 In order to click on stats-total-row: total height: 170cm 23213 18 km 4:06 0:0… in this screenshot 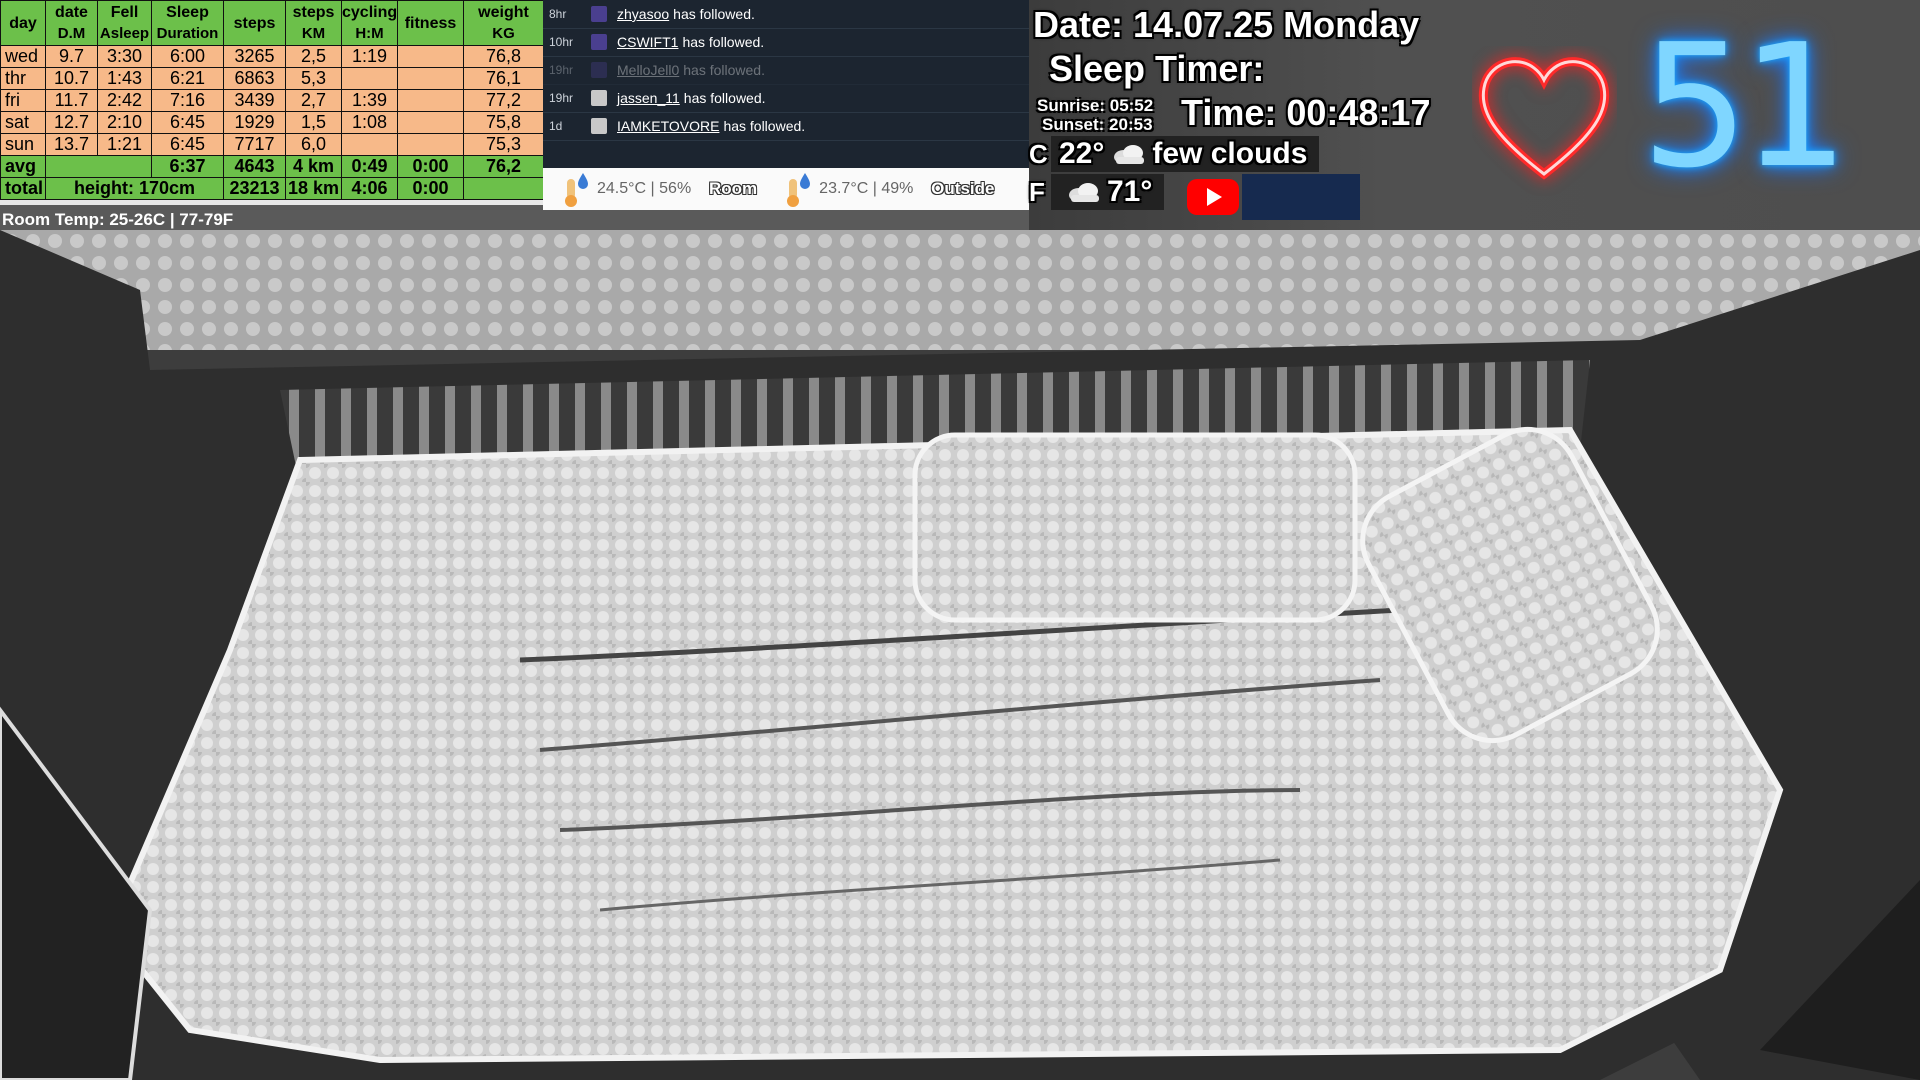, I will do `click(272, 188)`.